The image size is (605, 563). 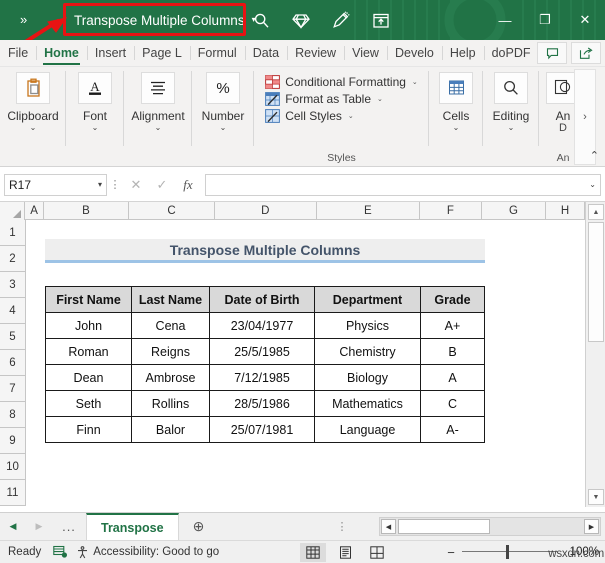 I want to click on formula-input: ⌄, so click(x=403, y=184).